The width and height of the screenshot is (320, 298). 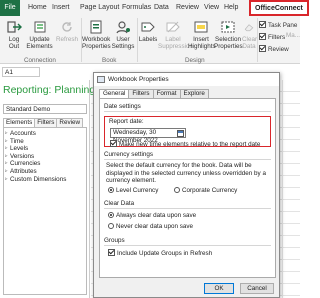 What do you see at coordinates (279, 8) in the screenshot?
I see `tab-officeconnect: OfficeConnect` at bounding box center [279, 8].